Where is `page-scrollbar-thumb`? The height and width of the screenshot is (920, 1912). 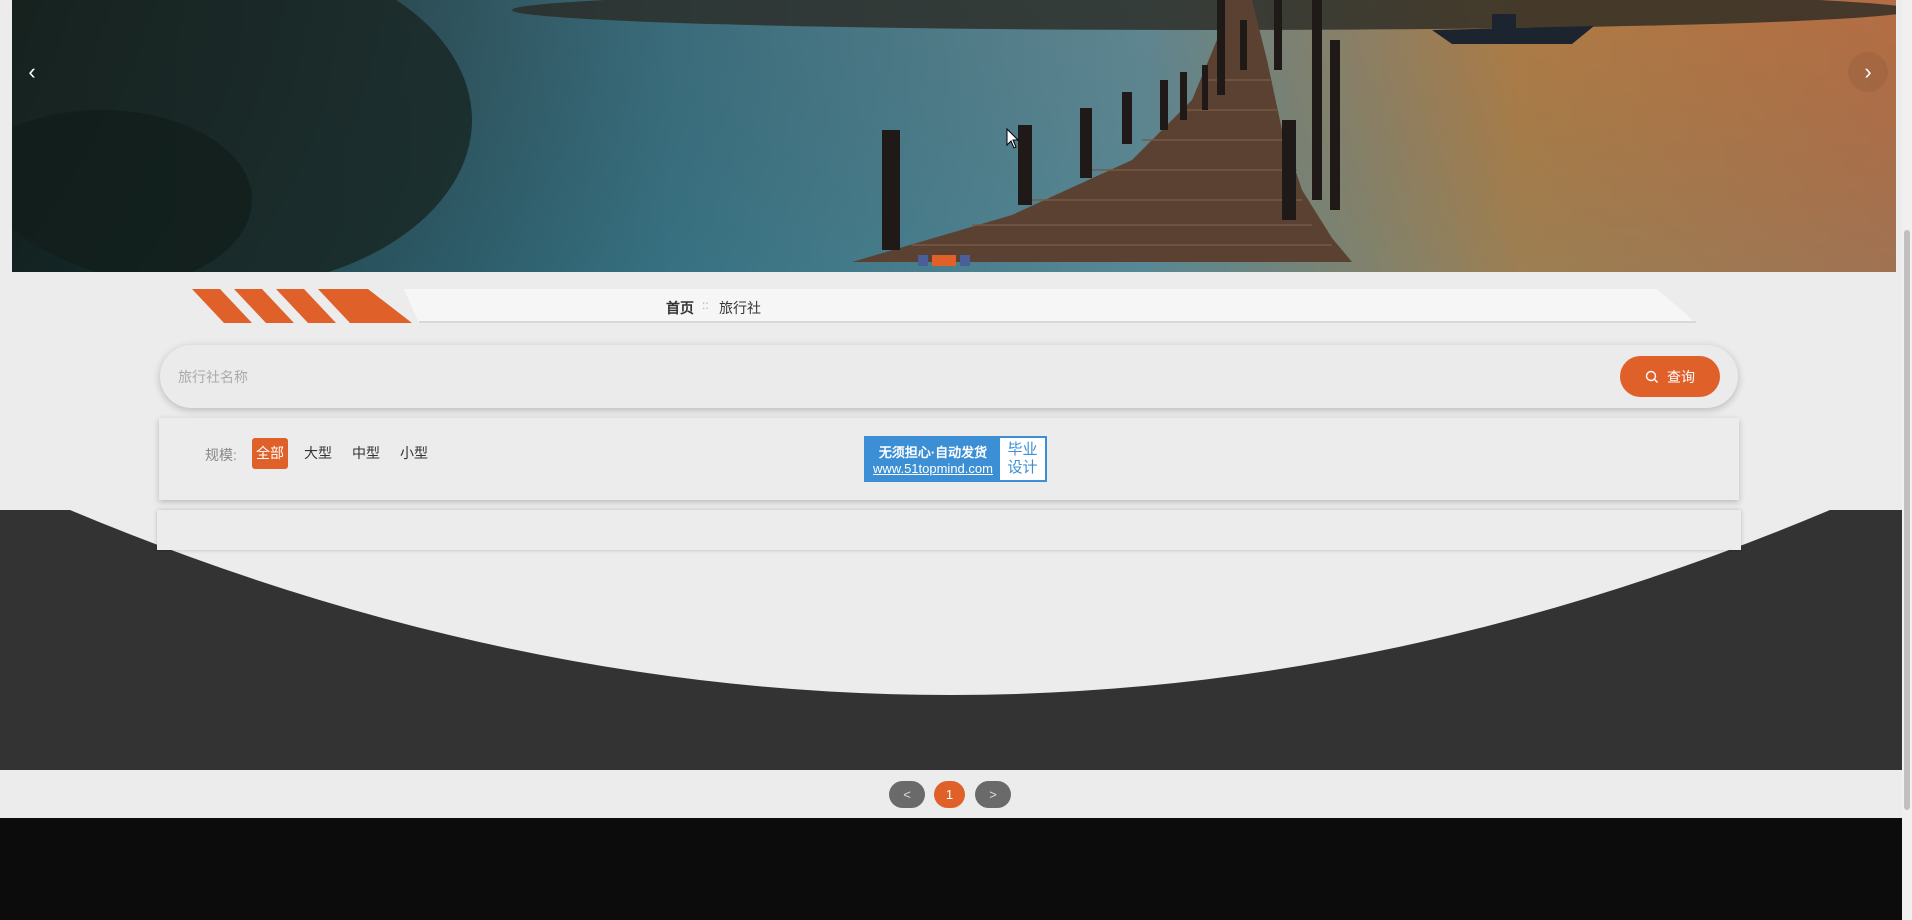 page-scrollbar-thumb is located at coordinates (1907, 520).